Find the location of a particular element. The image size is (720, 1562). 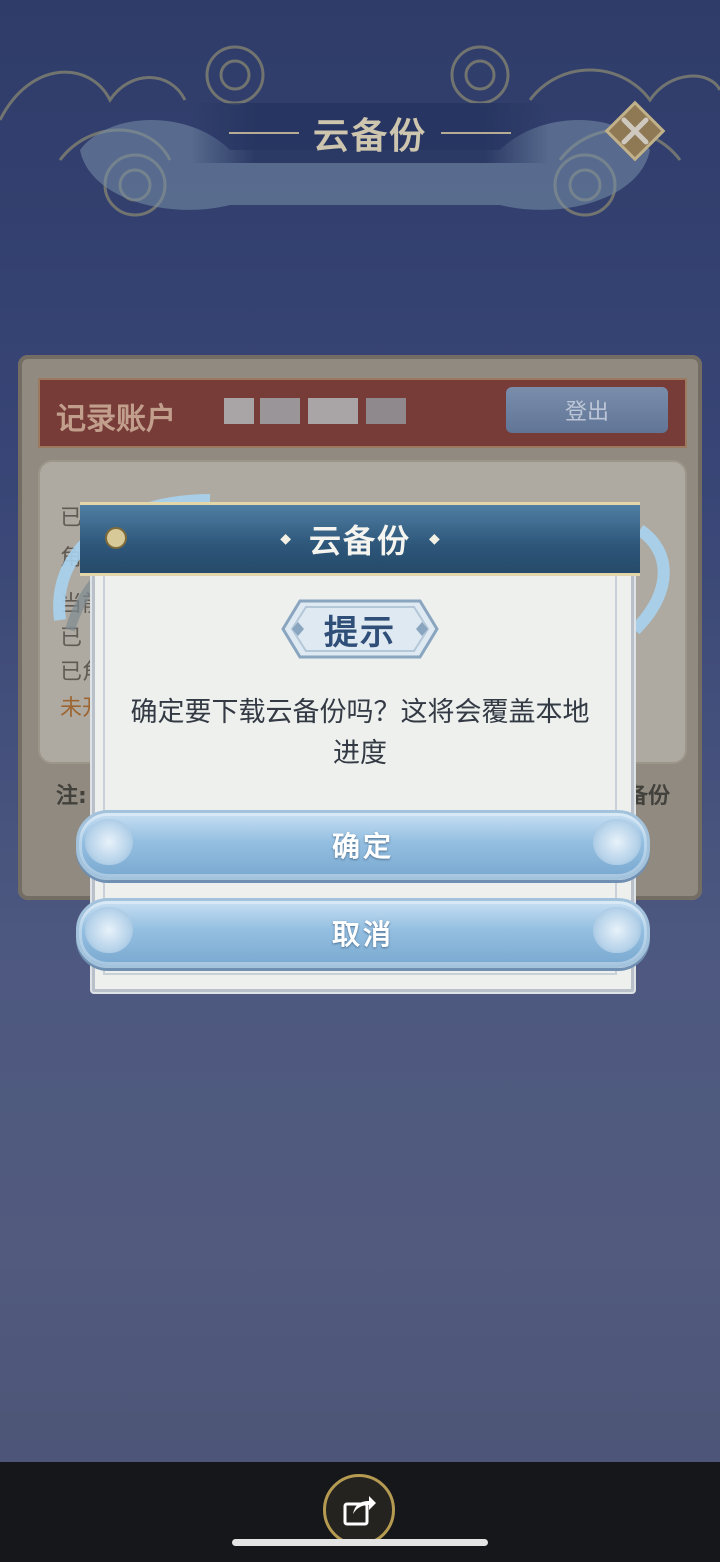

dialog-message: 确定要下载云备份吗？这将会覆盖本地进度 is located at coordinates (360, 733).